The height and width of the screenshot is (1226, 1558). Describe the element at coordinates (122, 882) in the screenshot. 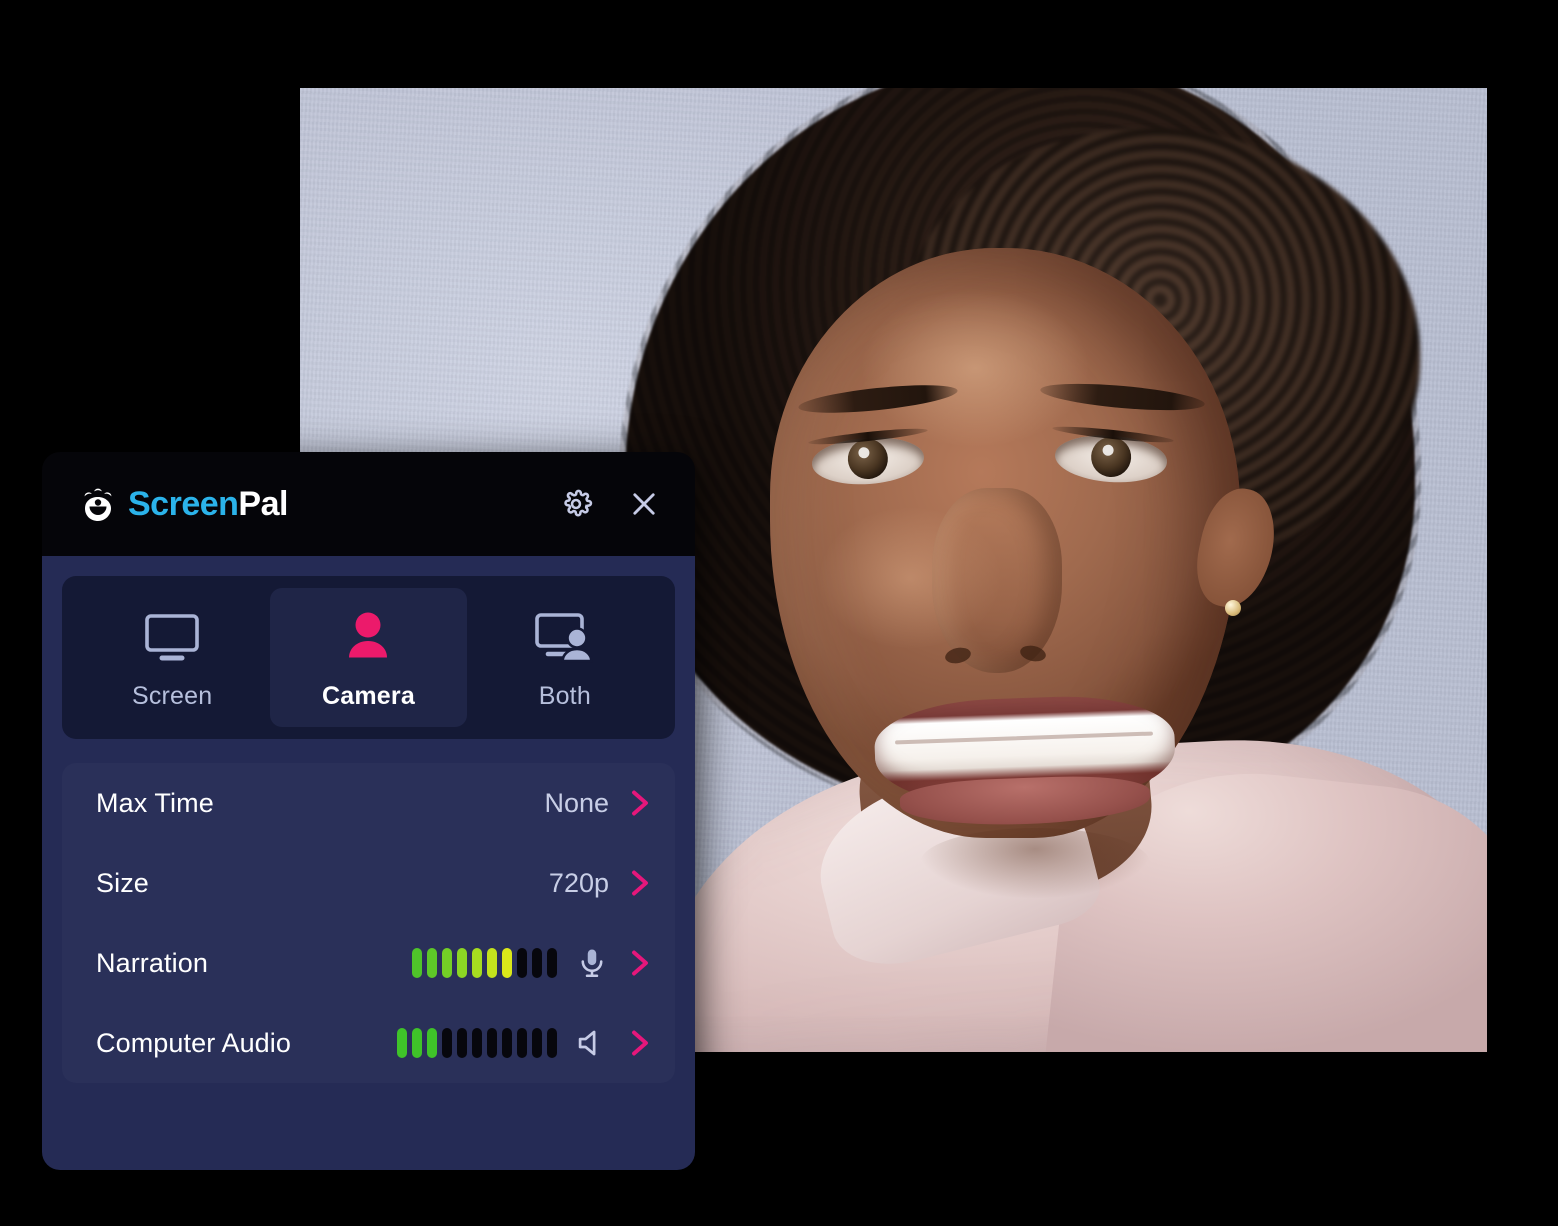

I see `settings-label-size: Size` at that location.